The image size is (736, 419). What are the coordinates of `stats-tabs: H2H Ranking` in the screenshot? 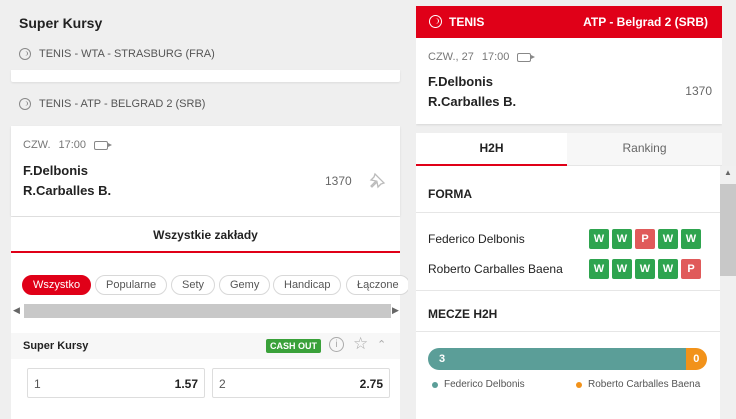 It's located at (569, 149).